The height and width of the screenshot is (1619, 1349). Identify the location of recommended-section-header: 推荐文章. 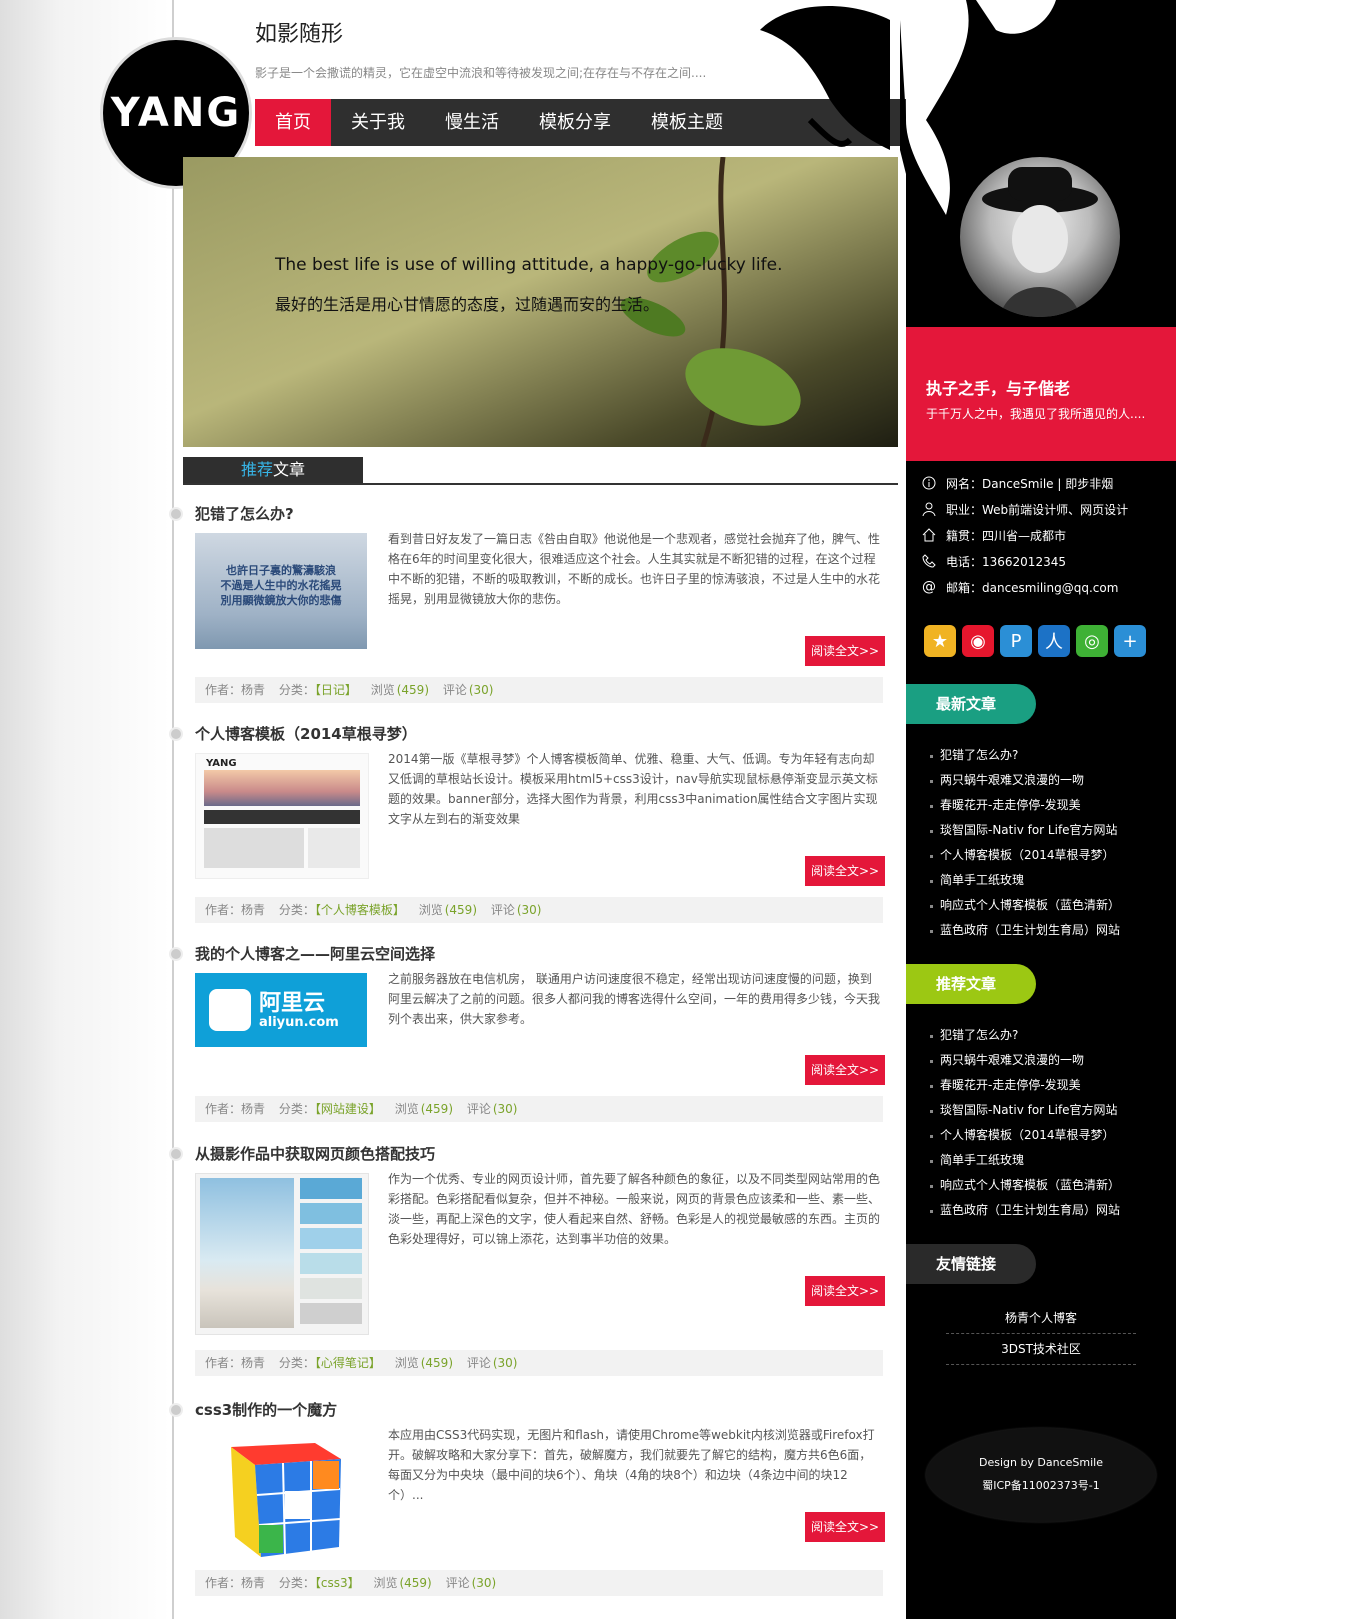
(540, 471).